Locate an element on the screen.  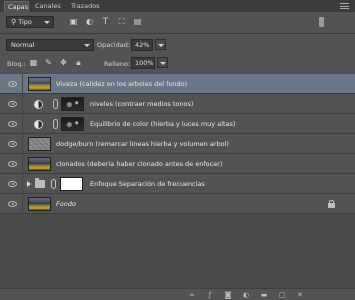
layer-name: Enfoque Separación de frecuencias is located at coordinates (147, 184).